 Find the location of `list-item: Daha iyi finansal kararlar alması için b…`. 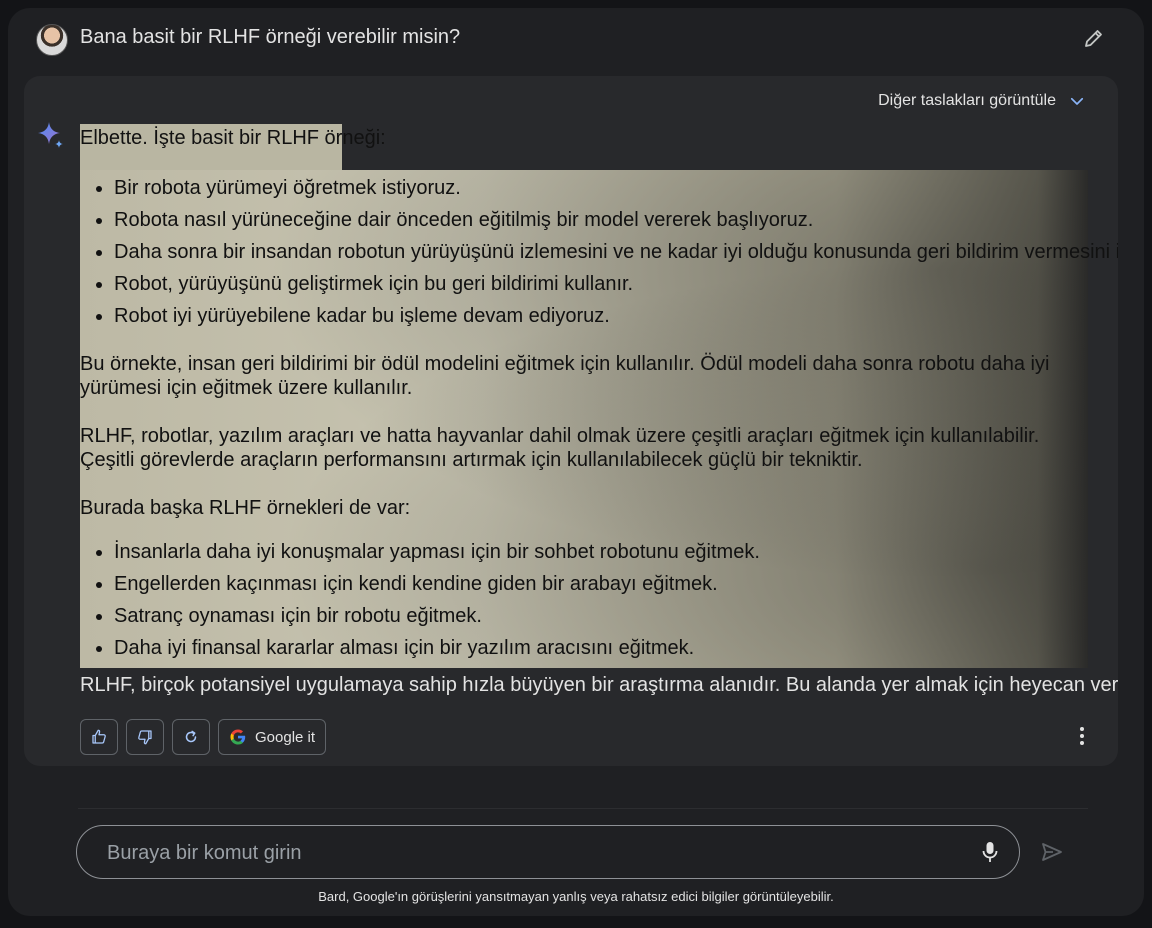

list-item: Daha iyi finansal kararlar alması için b… is located at coordinates (437, 648).